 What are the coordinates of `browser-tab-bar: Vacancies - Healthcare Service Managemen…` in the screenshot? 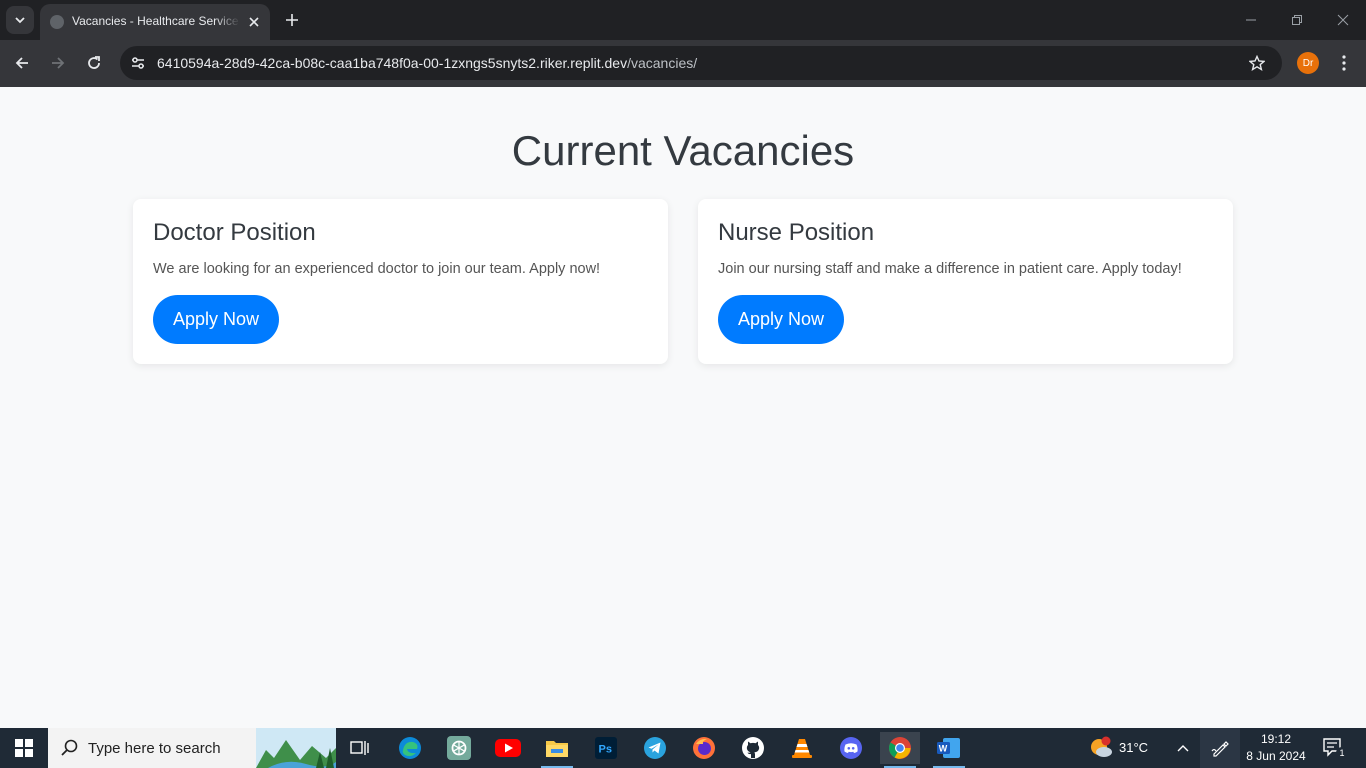 It's located at (683, 20).